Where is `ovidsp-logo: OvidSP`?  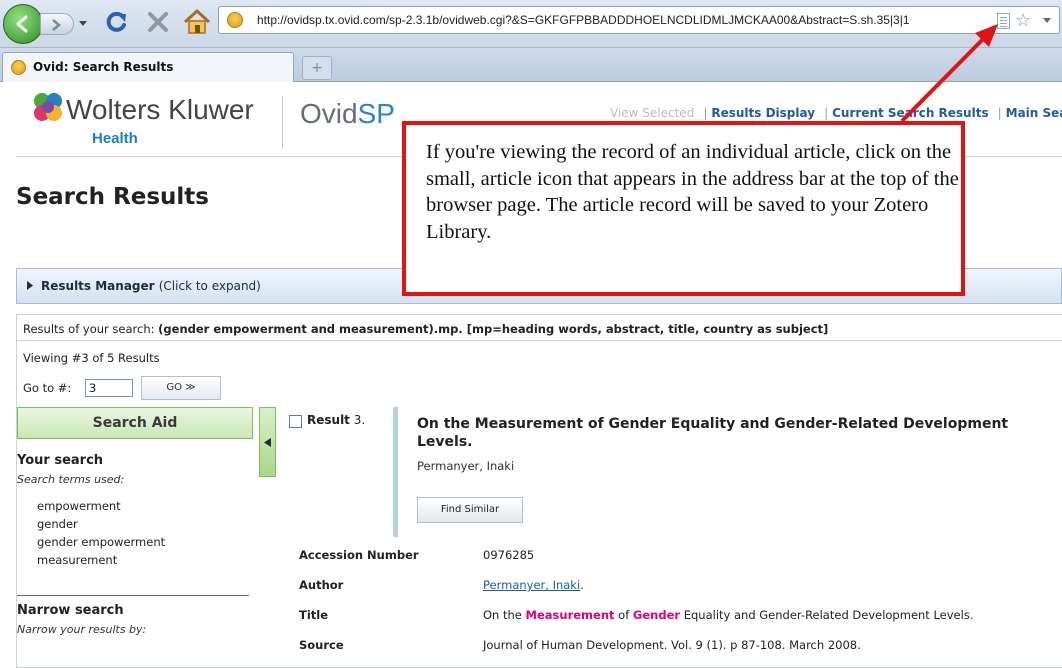
ovidsp-logo: OvidSP is located at coordinates (347, 114).